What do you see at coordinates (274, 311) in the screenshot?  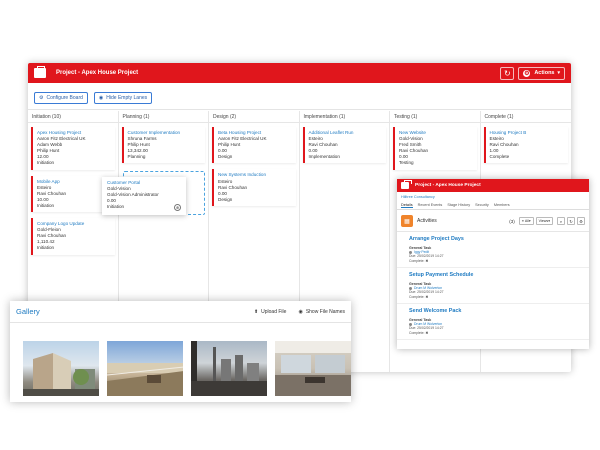 I see `upload-file-label: Upload File` at bounding box center [274, 311].